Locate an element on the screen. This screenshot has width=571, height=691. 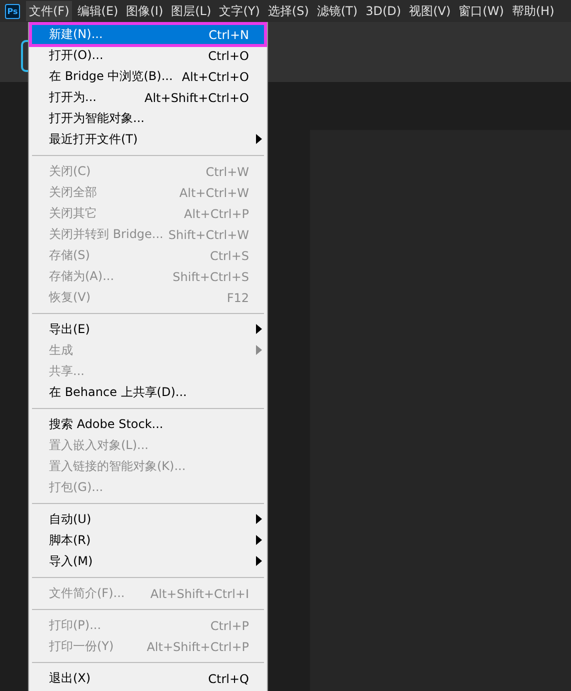
menu-title: 选择(S) is located at coordinates (288, 11).